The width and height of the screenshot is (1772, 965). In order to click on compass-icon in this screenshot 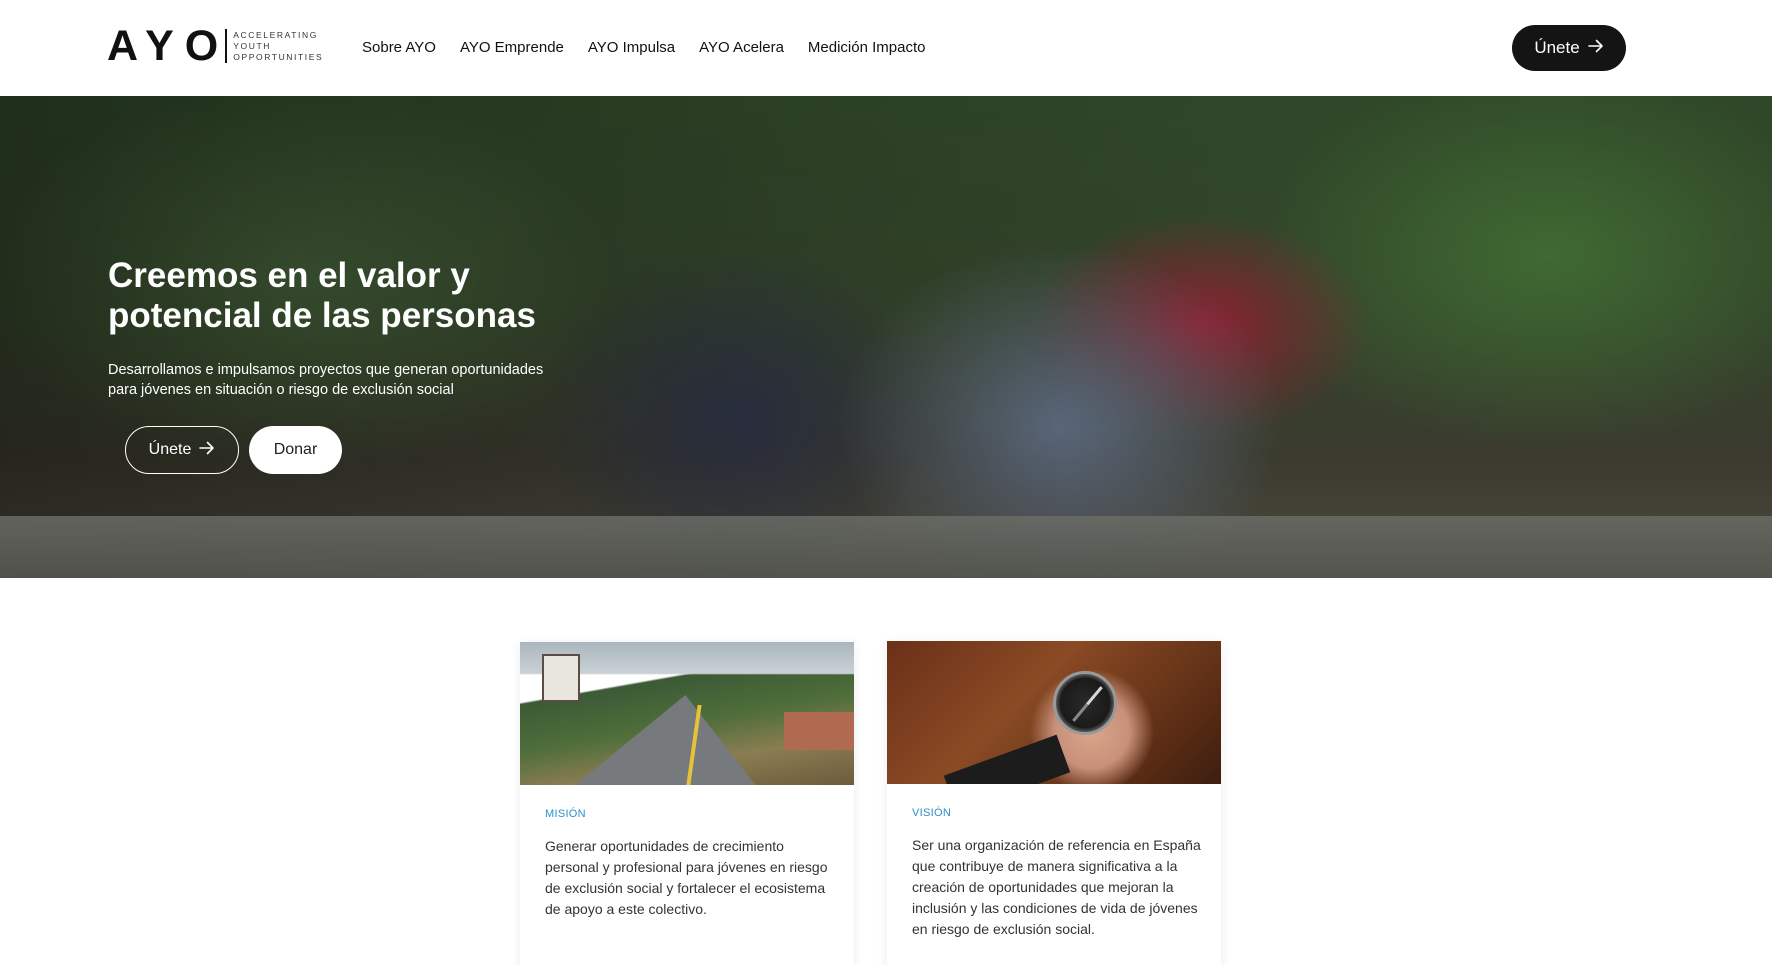, I will do `click(1085, 703)`.